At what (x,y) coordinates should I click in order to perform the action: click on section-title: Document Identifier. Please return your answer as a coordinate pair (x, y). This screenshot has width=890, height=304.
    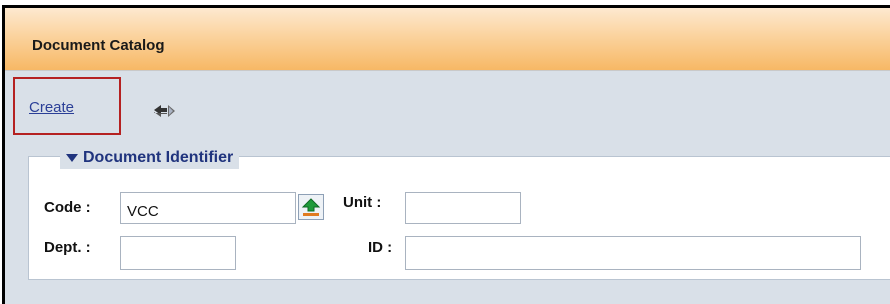
    Looking at the image, I should click on (158, 157).